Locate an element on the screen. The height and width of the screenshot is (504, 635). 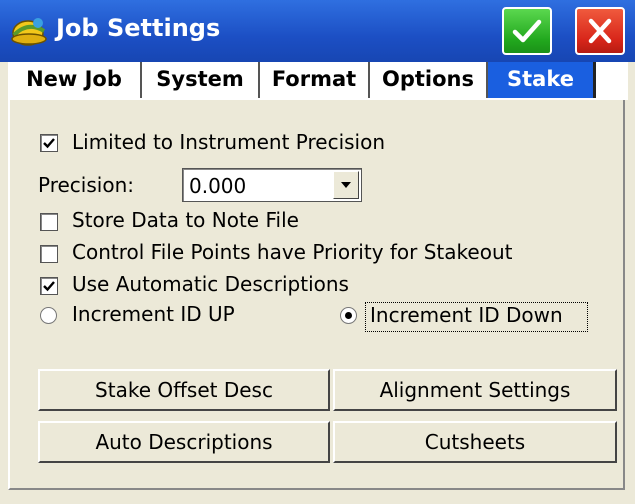
tab-stake: Stake is located at coordinates (542, 80).